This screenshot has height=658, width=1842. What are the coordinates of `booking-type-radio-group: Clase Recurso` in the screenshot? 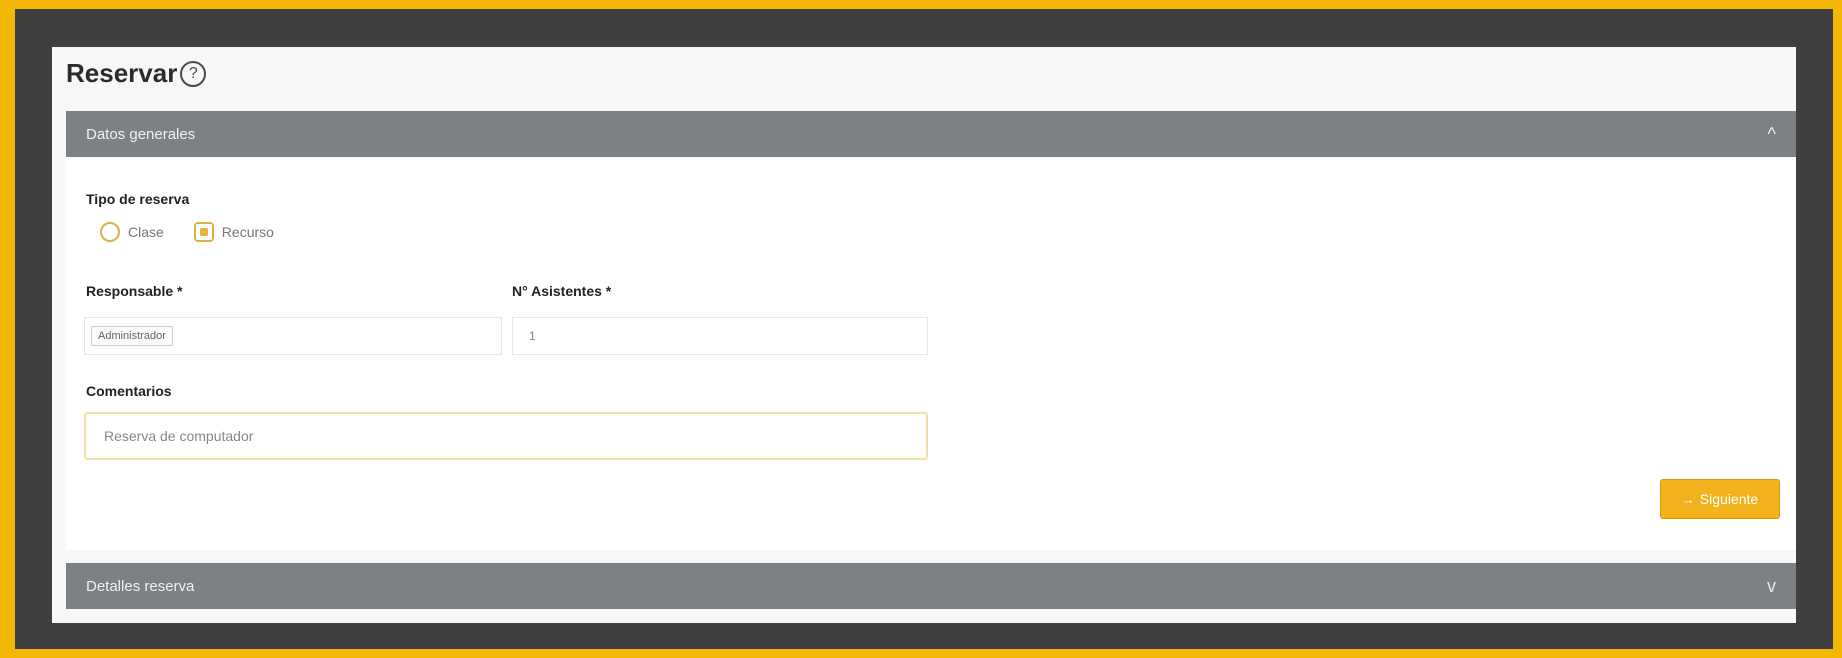 It's located at (202, 232).